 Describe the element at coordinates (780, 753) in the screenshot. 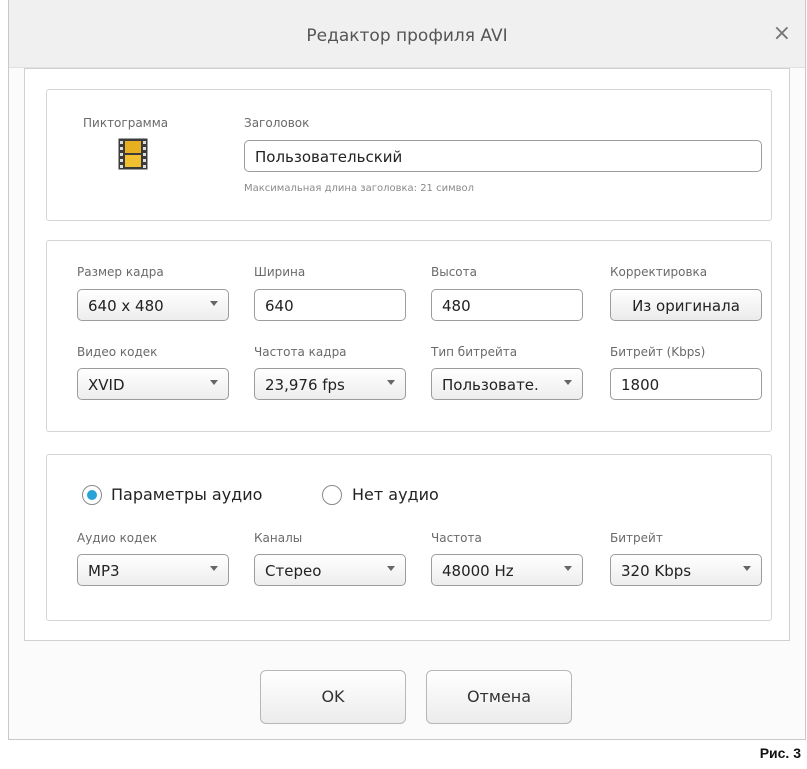

I see `figure-caption: Рис. 3` at that location.